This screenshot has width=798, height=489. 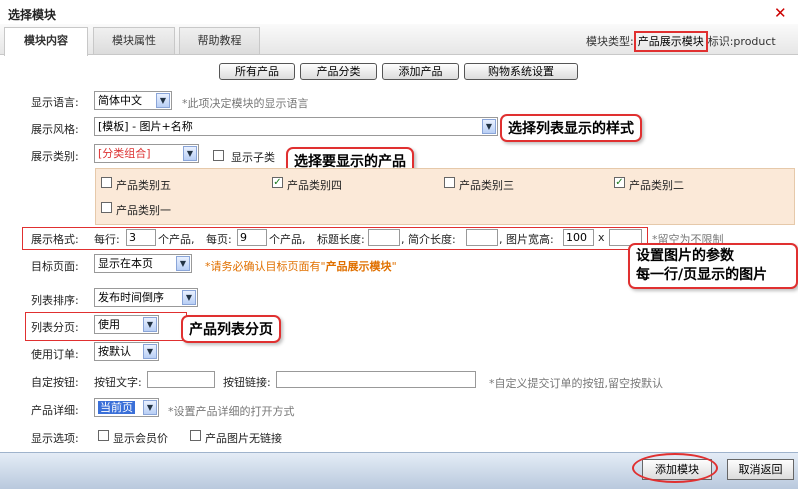 I want to click on image-width-input: 100, so click(x=578, y=237).